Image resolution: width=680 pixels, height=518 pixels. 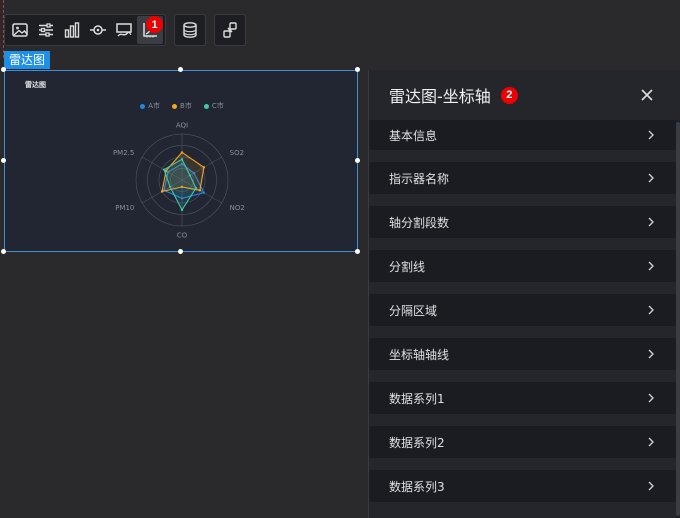 I want to click on indicator-label: PM10, so click(x=124, y=208).